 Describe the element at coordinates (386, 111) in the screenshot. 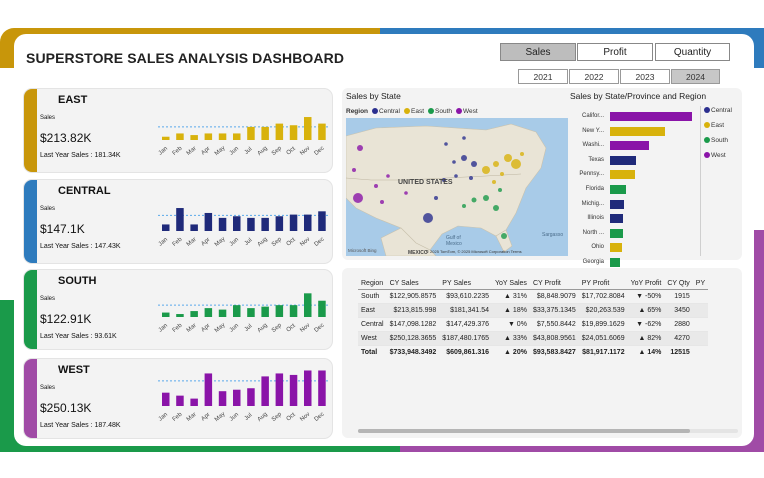

I see `legend-item-central: Central` at that location.